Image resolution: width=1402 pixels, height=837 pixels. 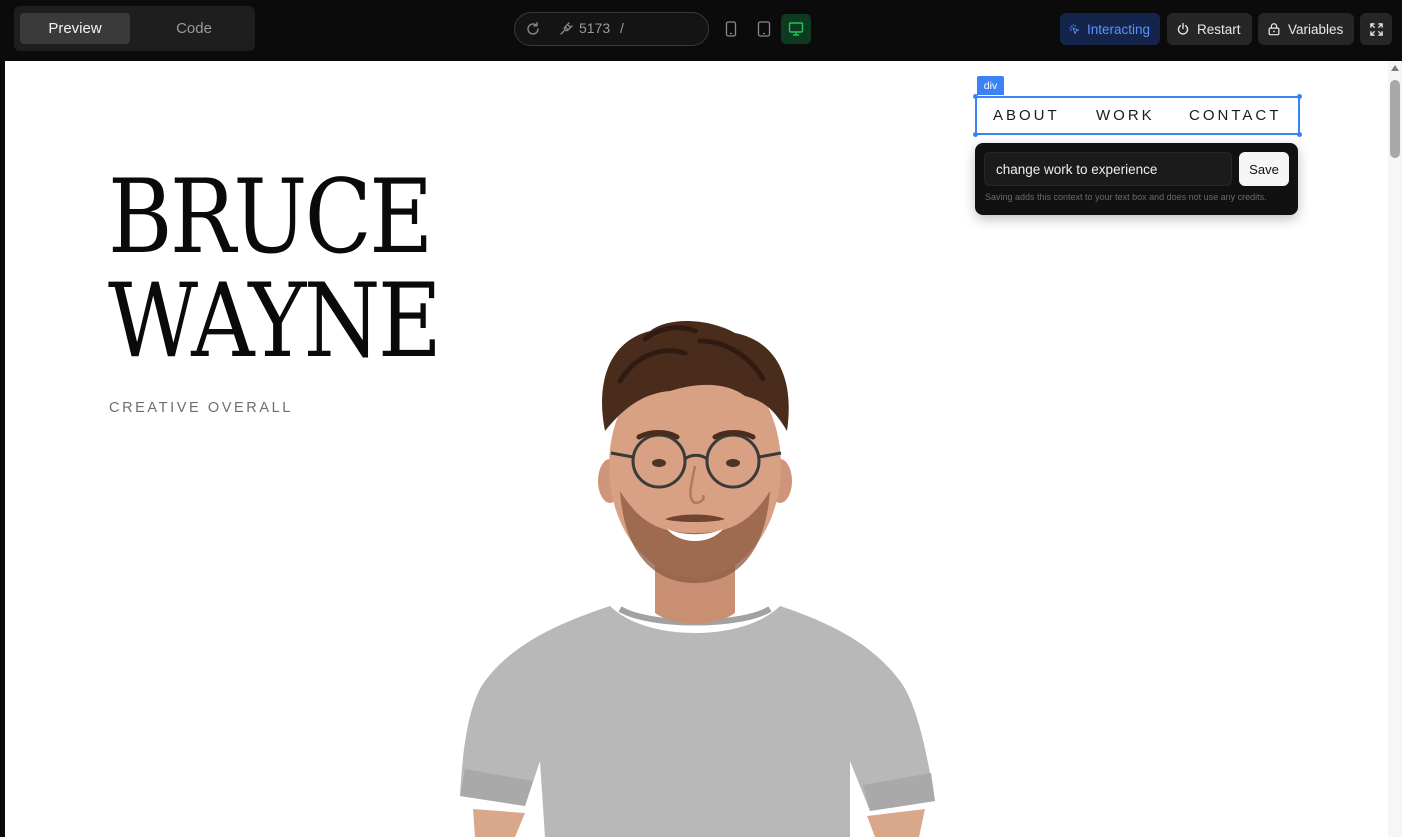 I want to click on device-phone-button, so click(x=731, y=29).